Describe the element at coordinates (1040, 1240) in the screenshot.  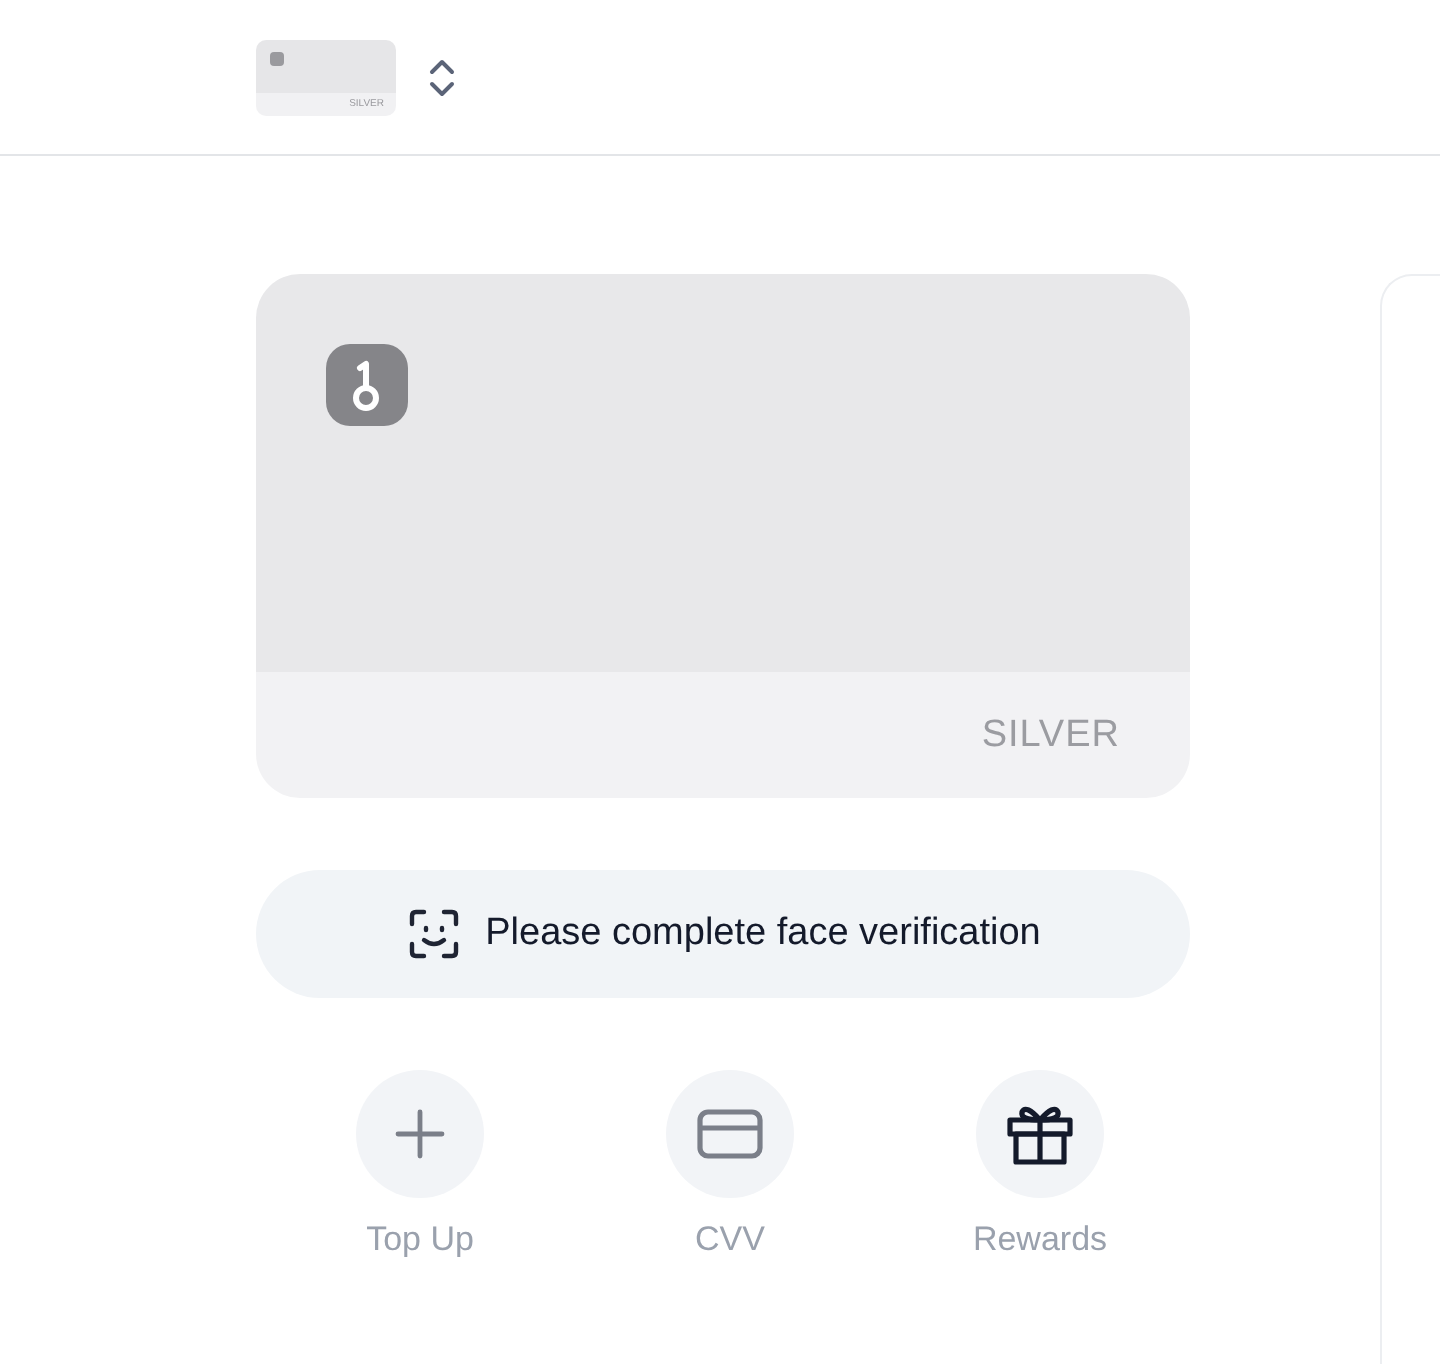
I see `action-label: Rewards` at that location.